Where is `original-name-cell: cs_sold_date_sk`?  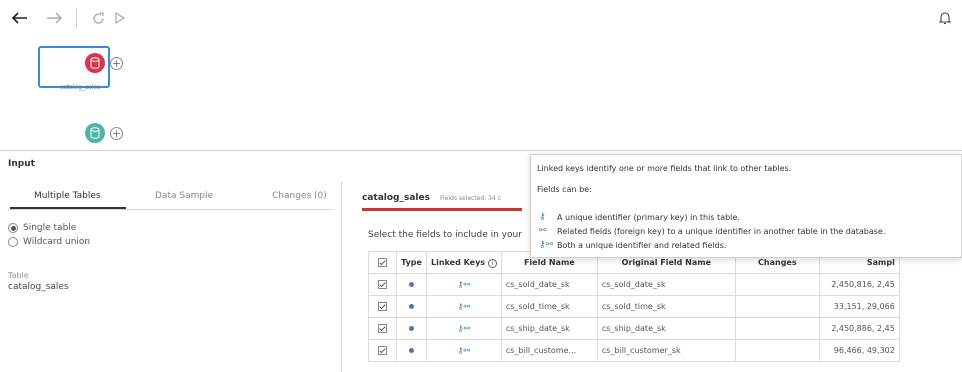 original-name-cell: cs_sold_date_sk is located at coordinates (666, 284).